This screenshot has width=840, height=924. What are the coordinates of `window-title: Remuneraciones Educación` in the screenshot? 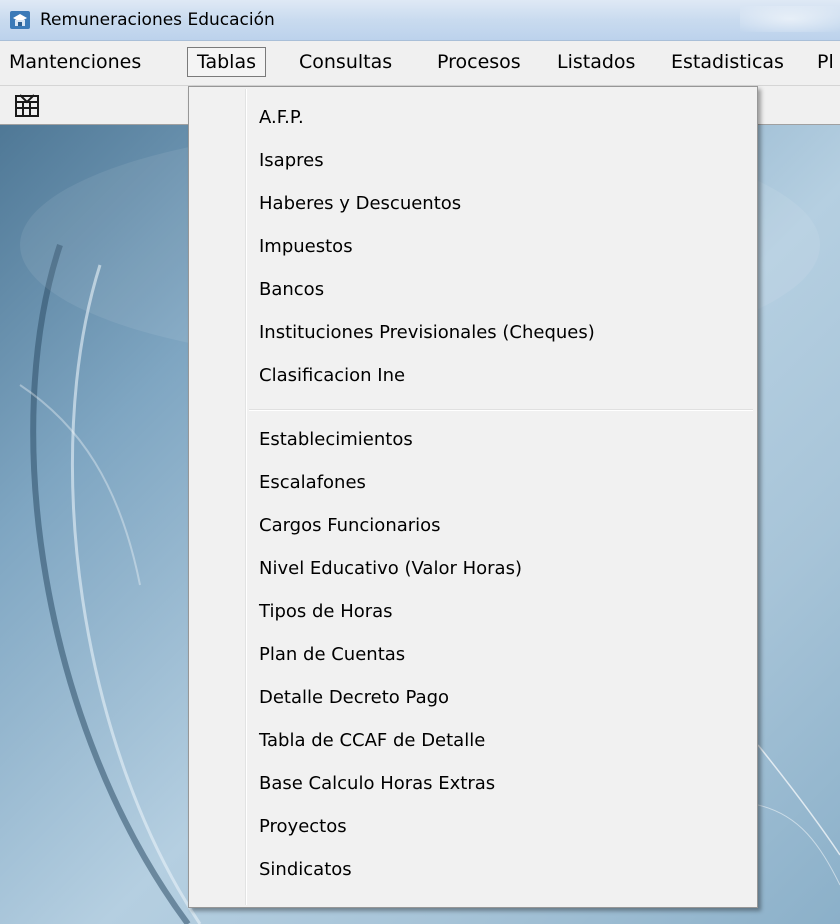 It's located at (157, 20).